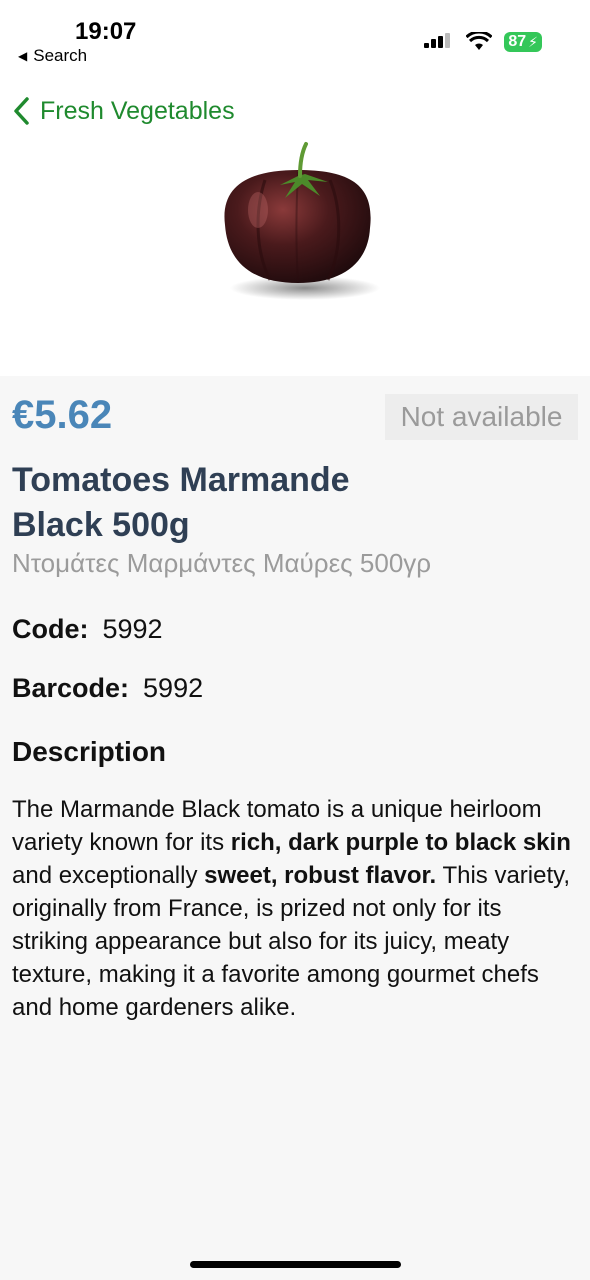  What do you see at coordinates (295, 1264) in the screenshot?
I see `home-indicator` at bounding box center [295, 1264].